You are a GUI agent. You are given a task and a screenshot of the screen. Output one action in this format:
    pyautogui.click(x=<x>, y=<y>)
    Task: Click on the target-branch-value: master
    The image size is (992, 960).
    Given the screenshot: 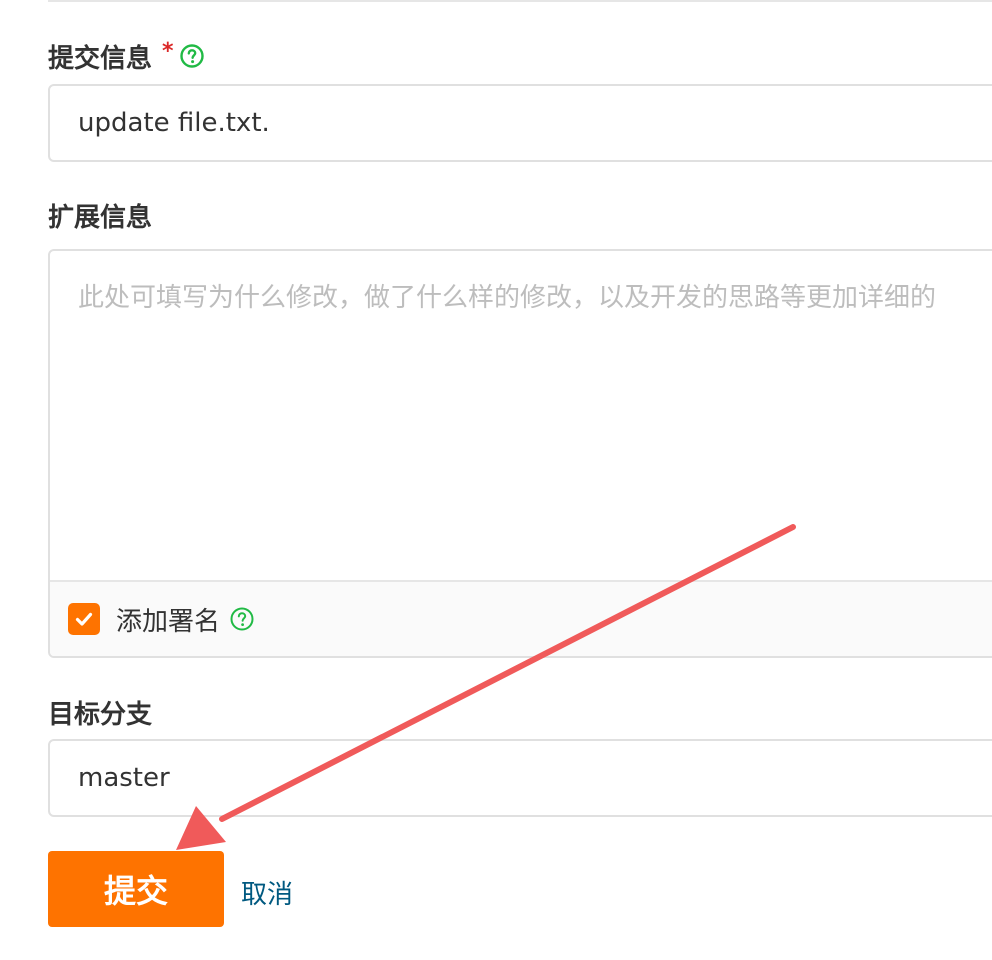 What is the action you would take?
    pyautogui.click(x=124, y=778)
    